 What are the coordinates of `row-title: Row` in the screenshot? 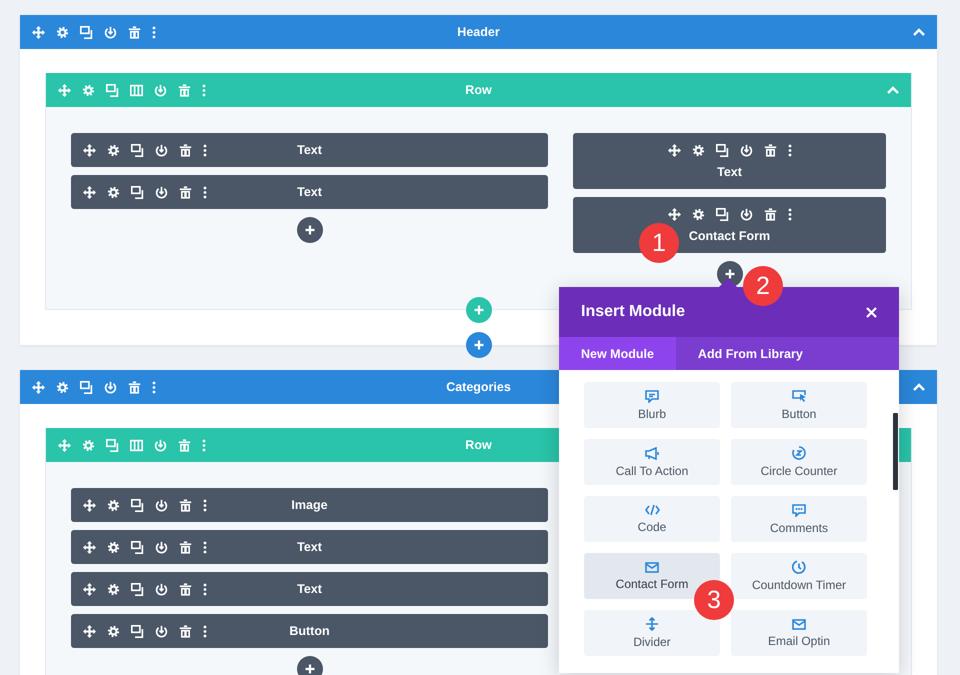 It's located at (478, 445).